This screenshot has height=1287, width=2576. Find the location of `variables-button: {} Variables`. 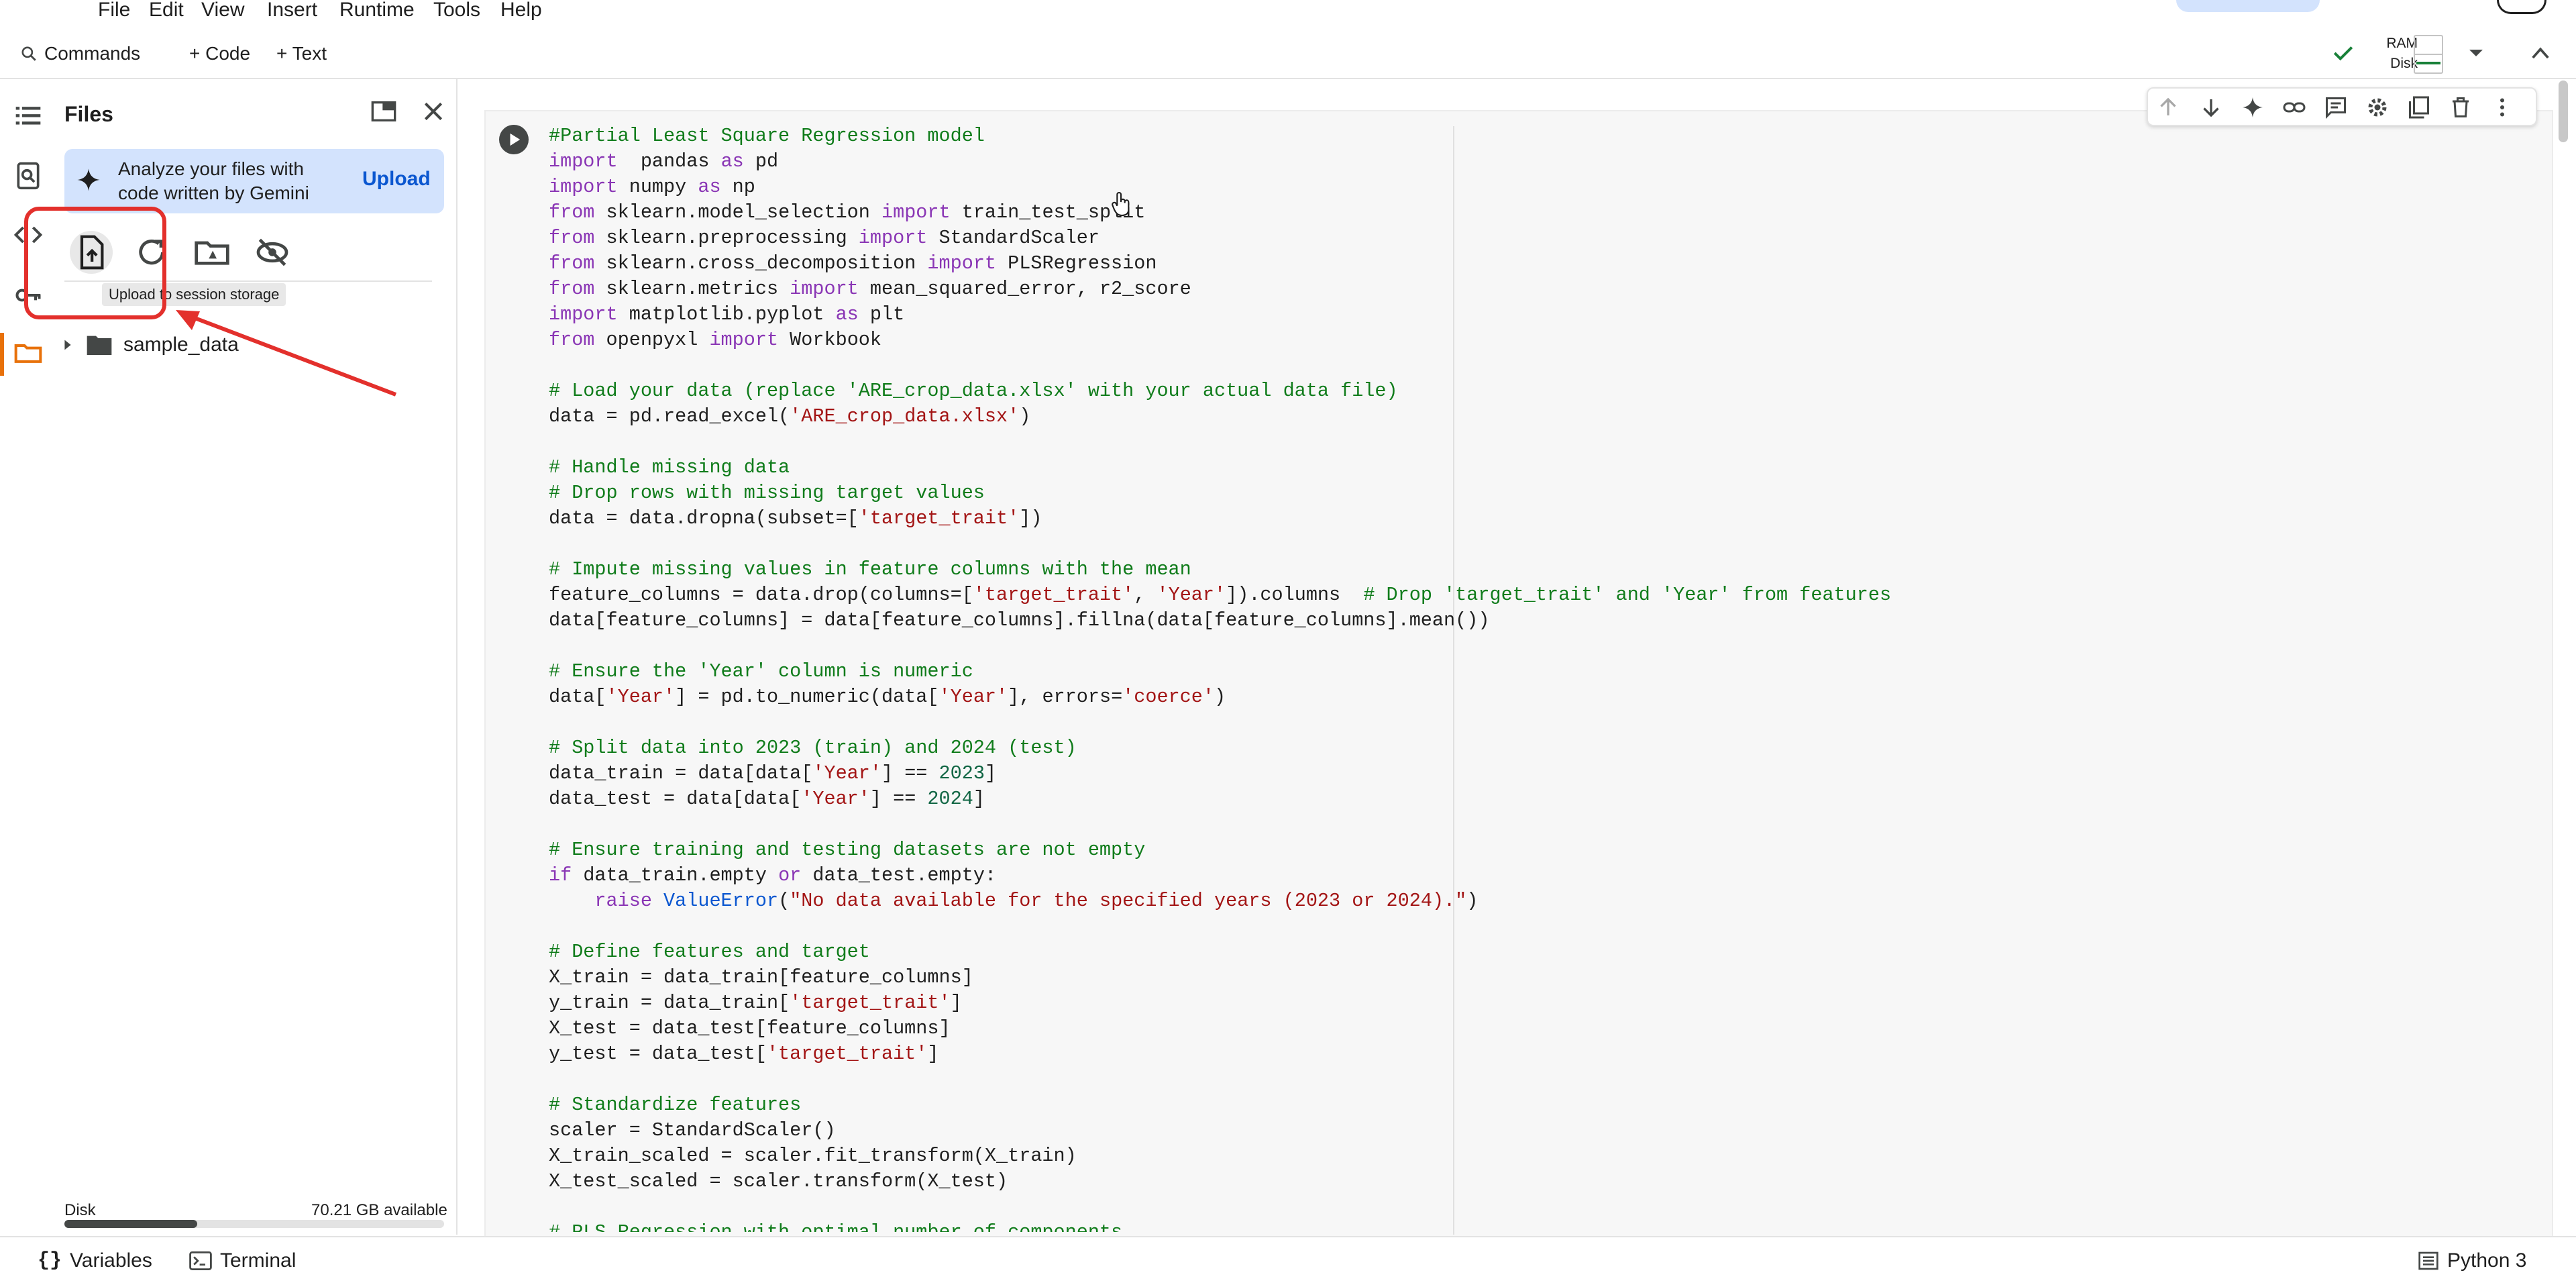

variables-button: {} Variables is located at coordinates (95, 1260).